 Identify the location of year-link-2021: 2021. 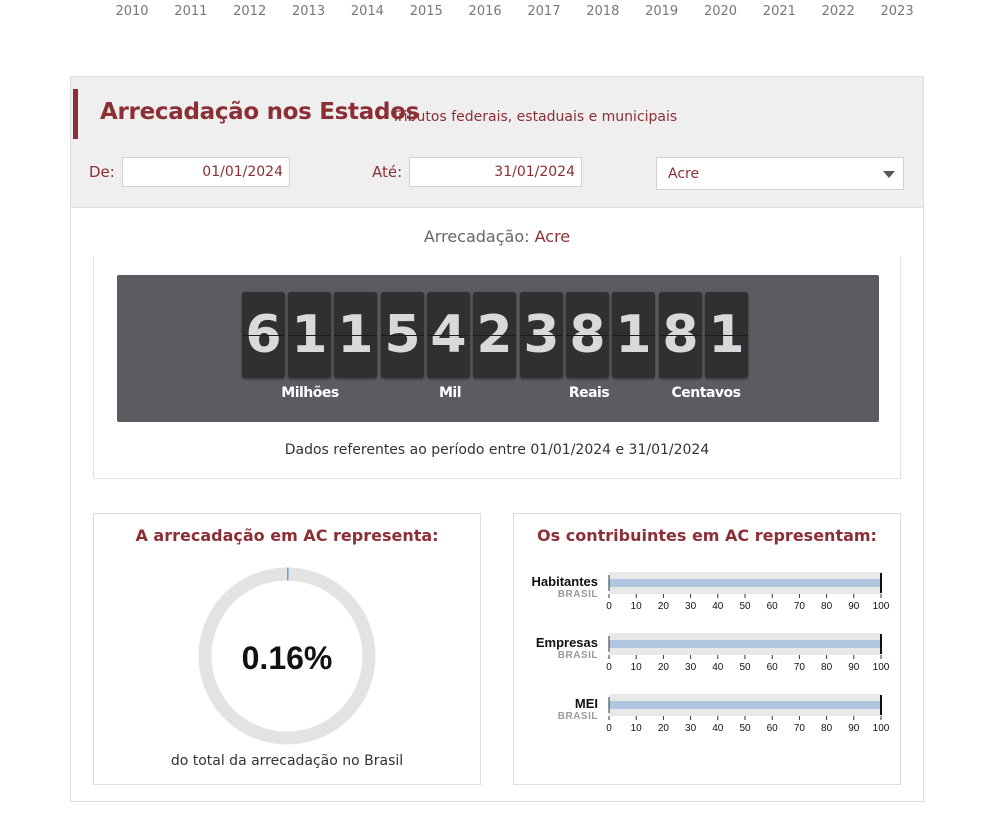
(779, 11).